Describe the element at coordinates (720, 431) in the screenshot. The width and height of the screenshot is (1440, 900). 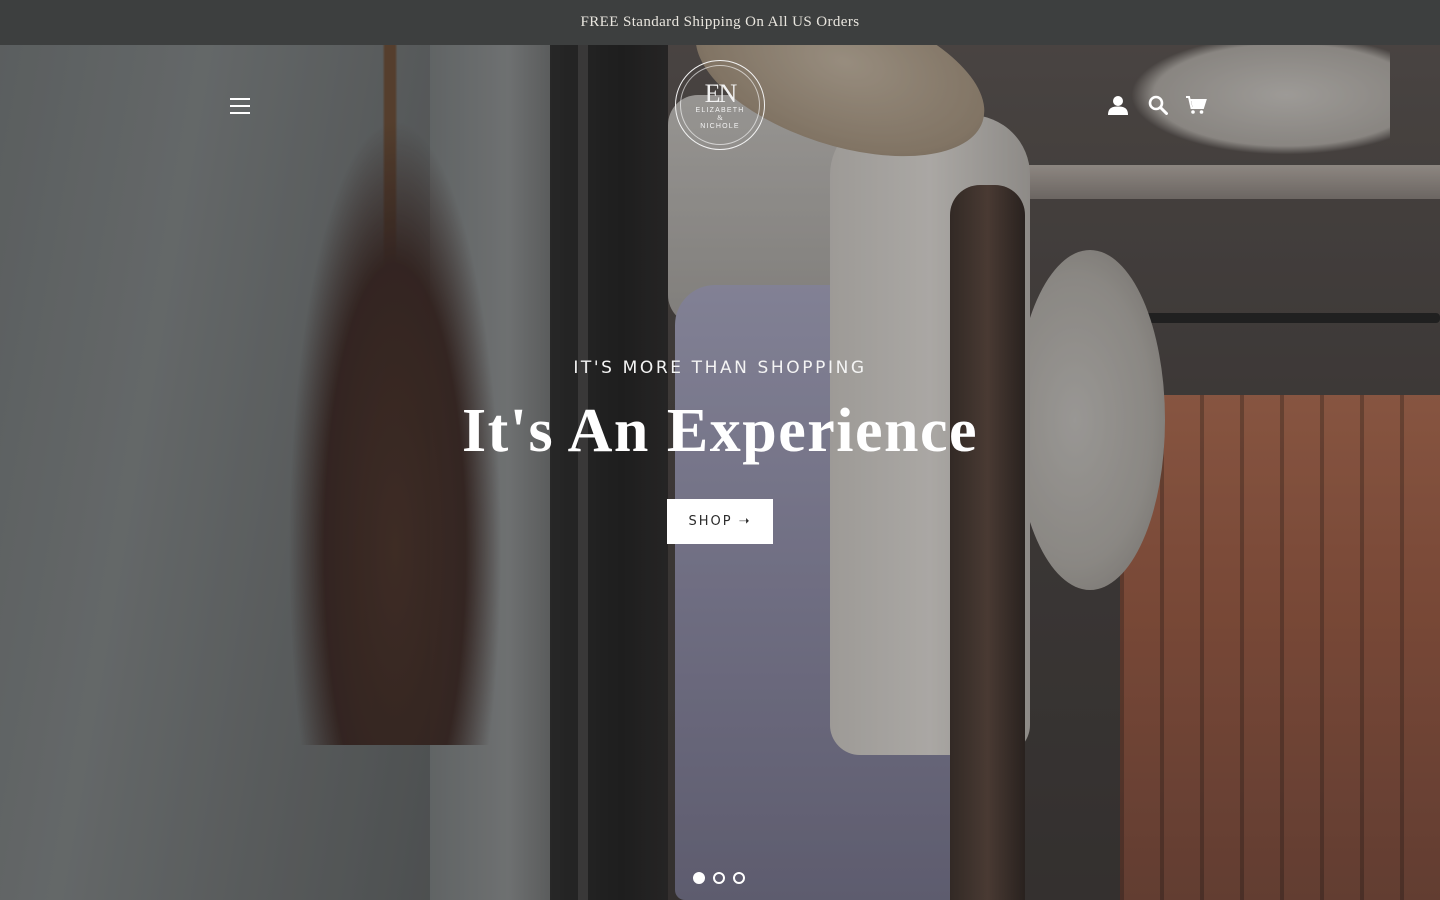
I see `hero-title: It's An Experience` at that location.